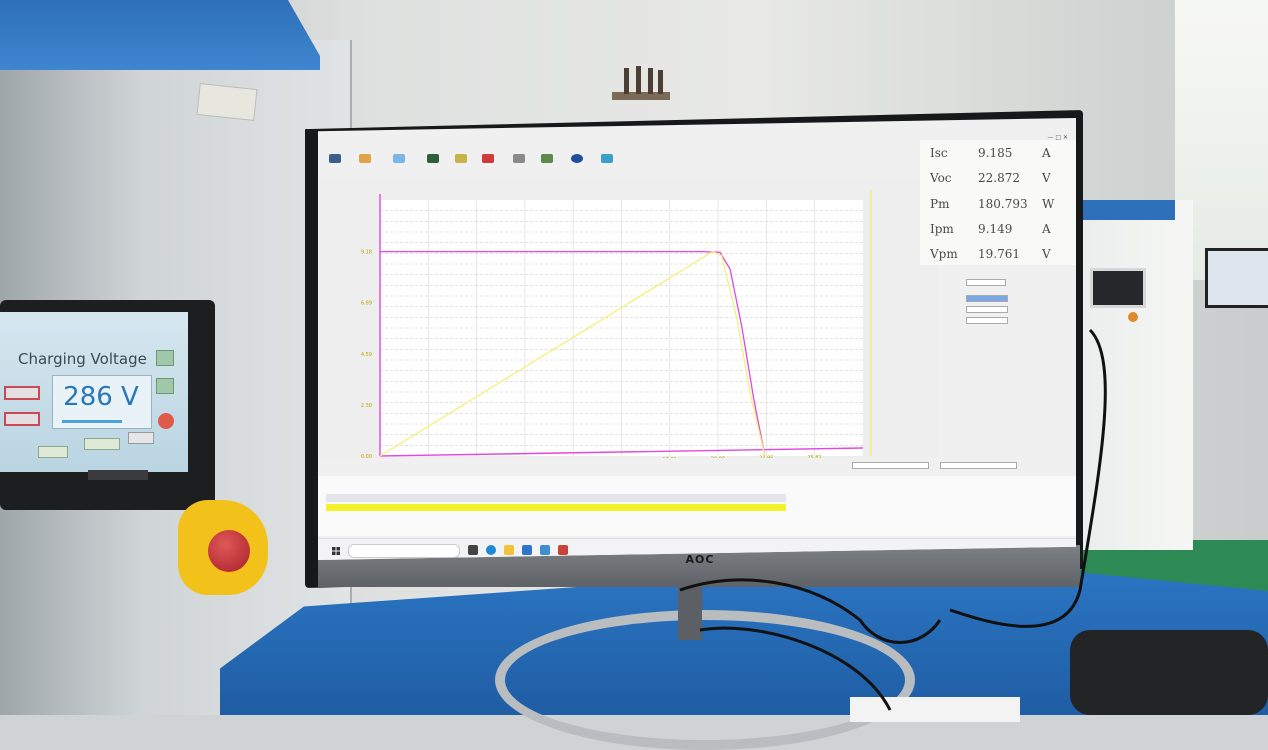 The height and width of the screenshot is (750, 1268). What do you see at coordinates (22, 393) in the screenshot?
I see `hmi-button-top` at bounding box center [22, 393].